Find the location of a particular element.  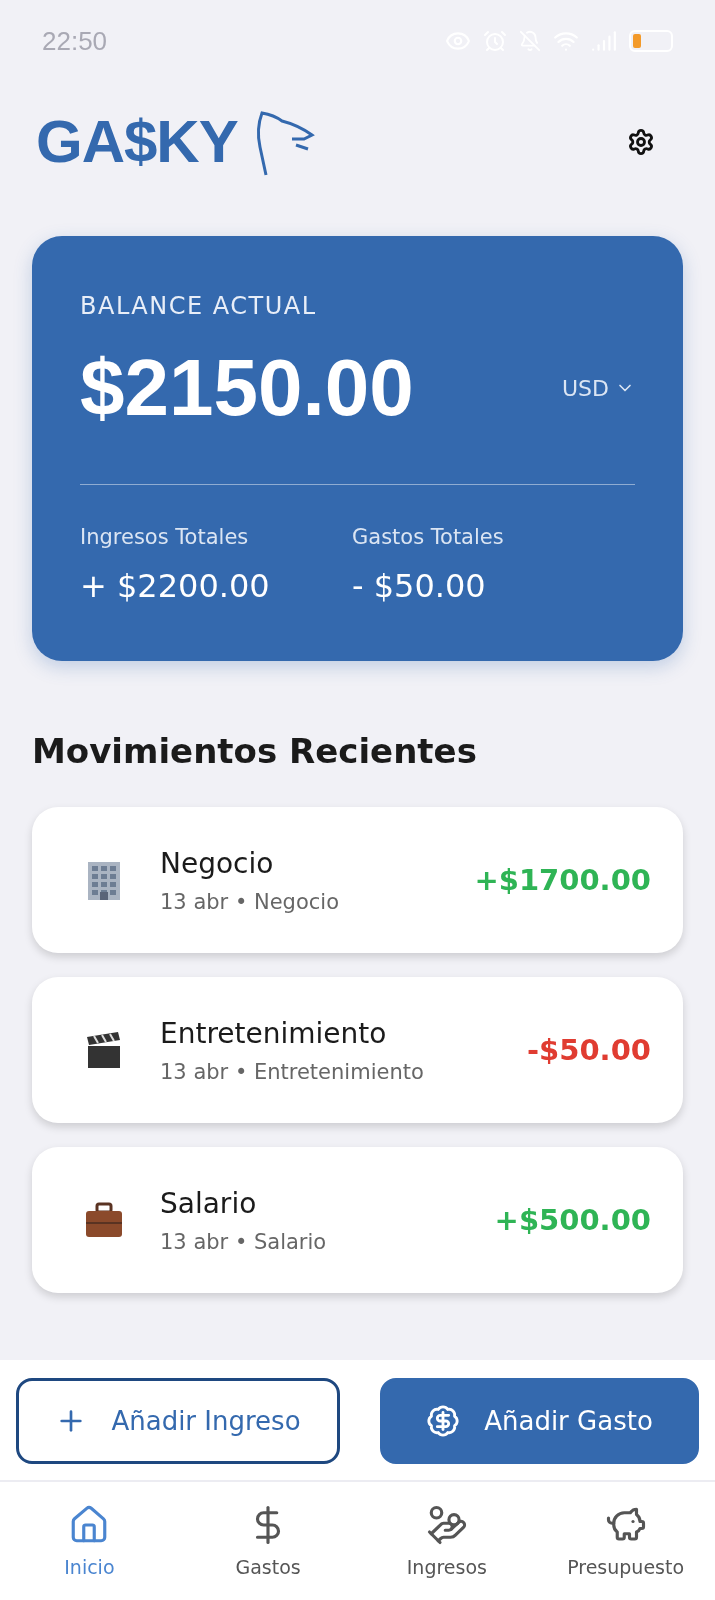

add-income-button: Añadir Ingreso is located at coordinates (178, 1421).